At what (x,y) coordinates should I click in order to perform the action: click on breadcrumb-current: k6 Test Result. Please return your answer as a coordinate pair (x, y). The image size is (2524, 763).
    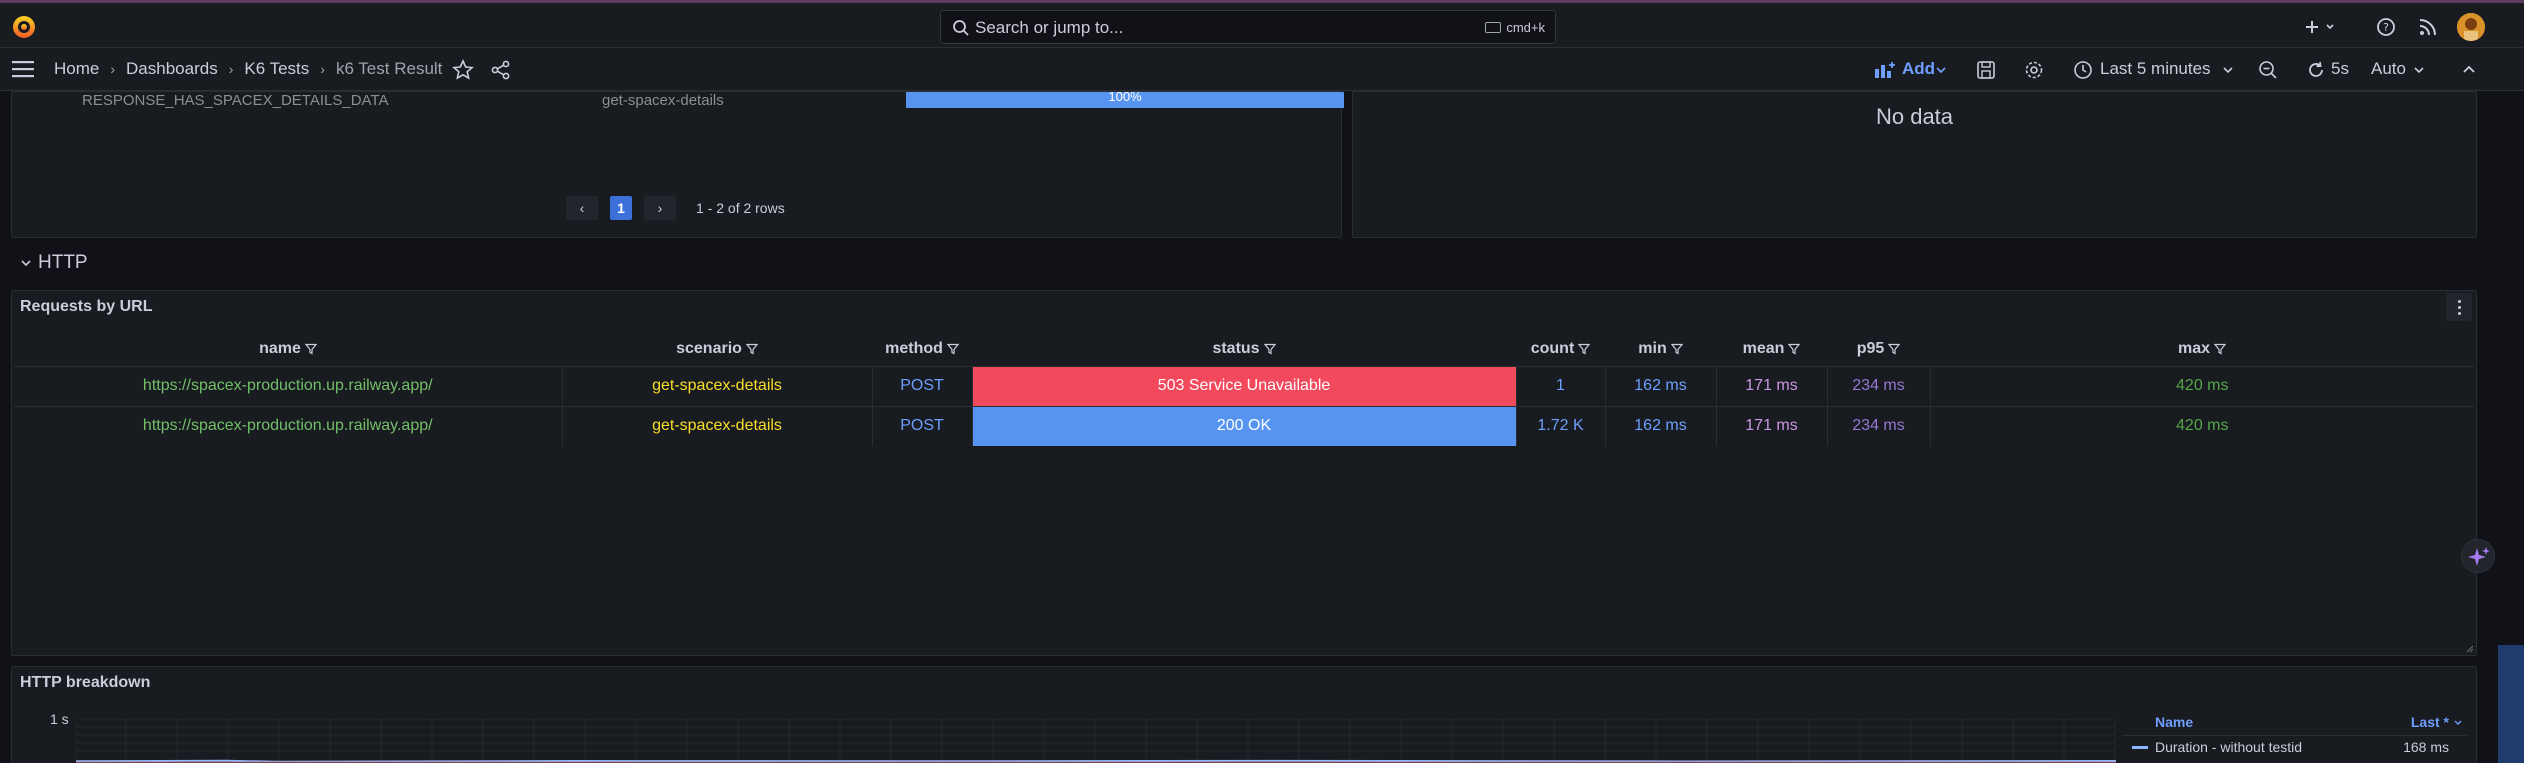
    Looking at the image, I should click on (389, 68).